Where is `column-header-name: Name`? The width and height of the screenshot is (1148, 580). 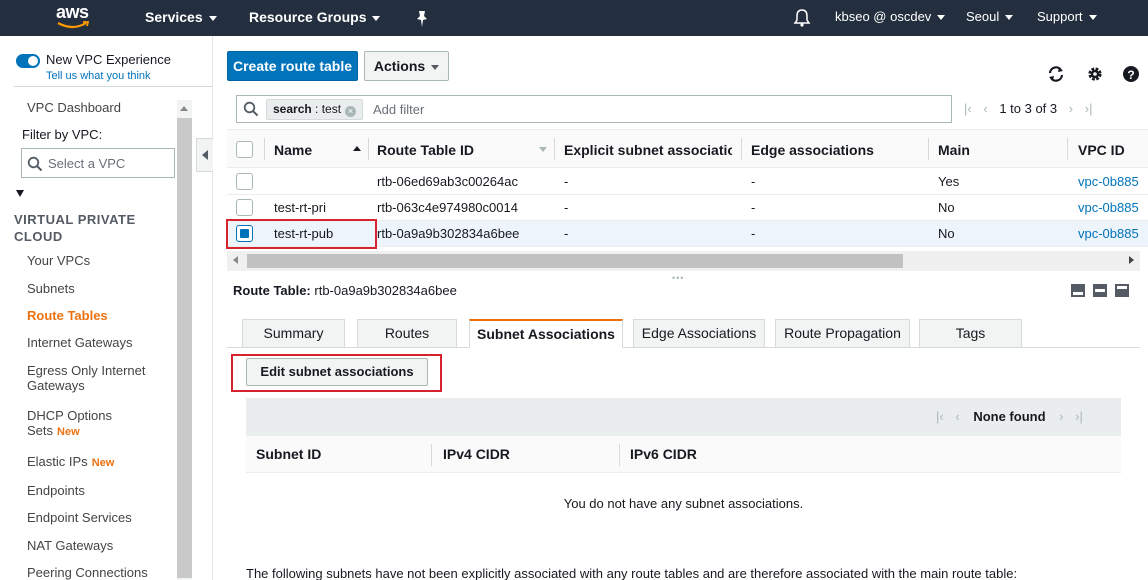
column-header-name: Name is located at coordinates (293, 150).